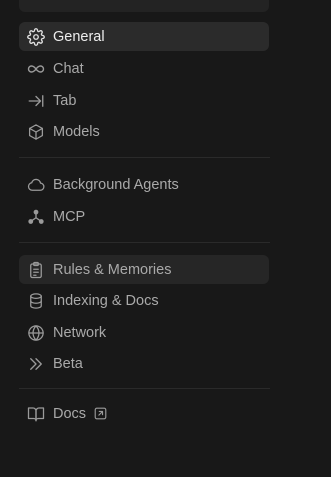 The width and height of the screenshot is (331, 477). What do you see at coordinates (144, 68) in the screenshot?
I see `sidebar-item-chat: Chat` at bounding box center [144, 68].